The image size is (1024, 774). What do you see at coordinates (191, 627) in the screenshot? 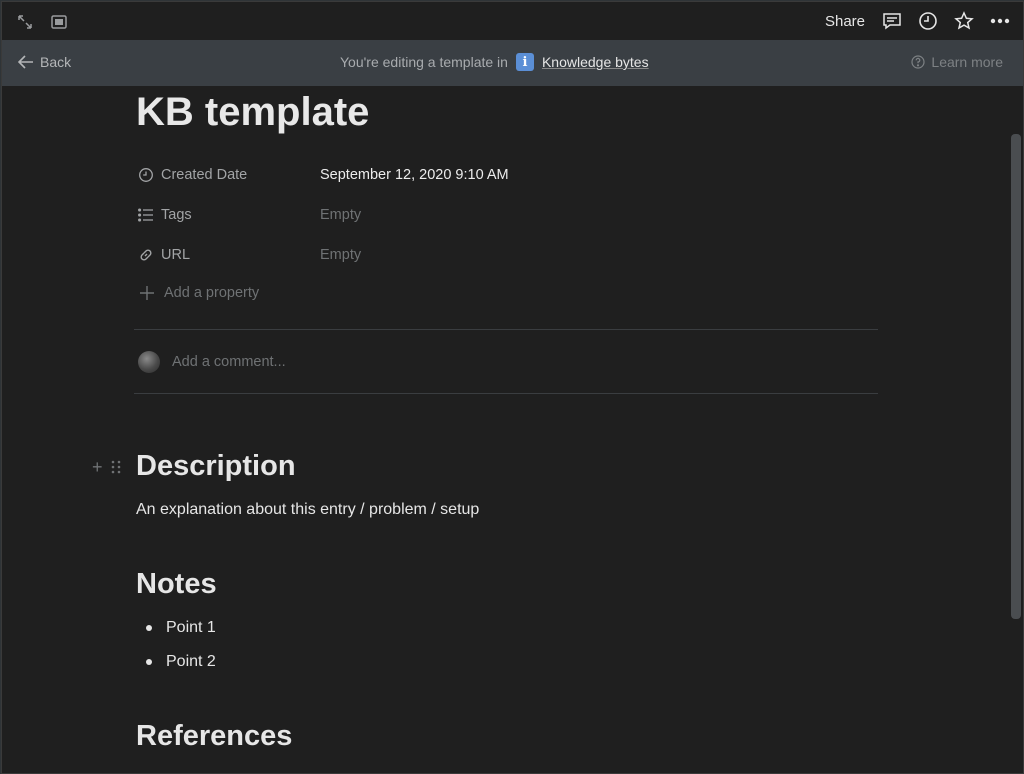
I see `list-item-text: Point 1` at bounding box center [191, 627].